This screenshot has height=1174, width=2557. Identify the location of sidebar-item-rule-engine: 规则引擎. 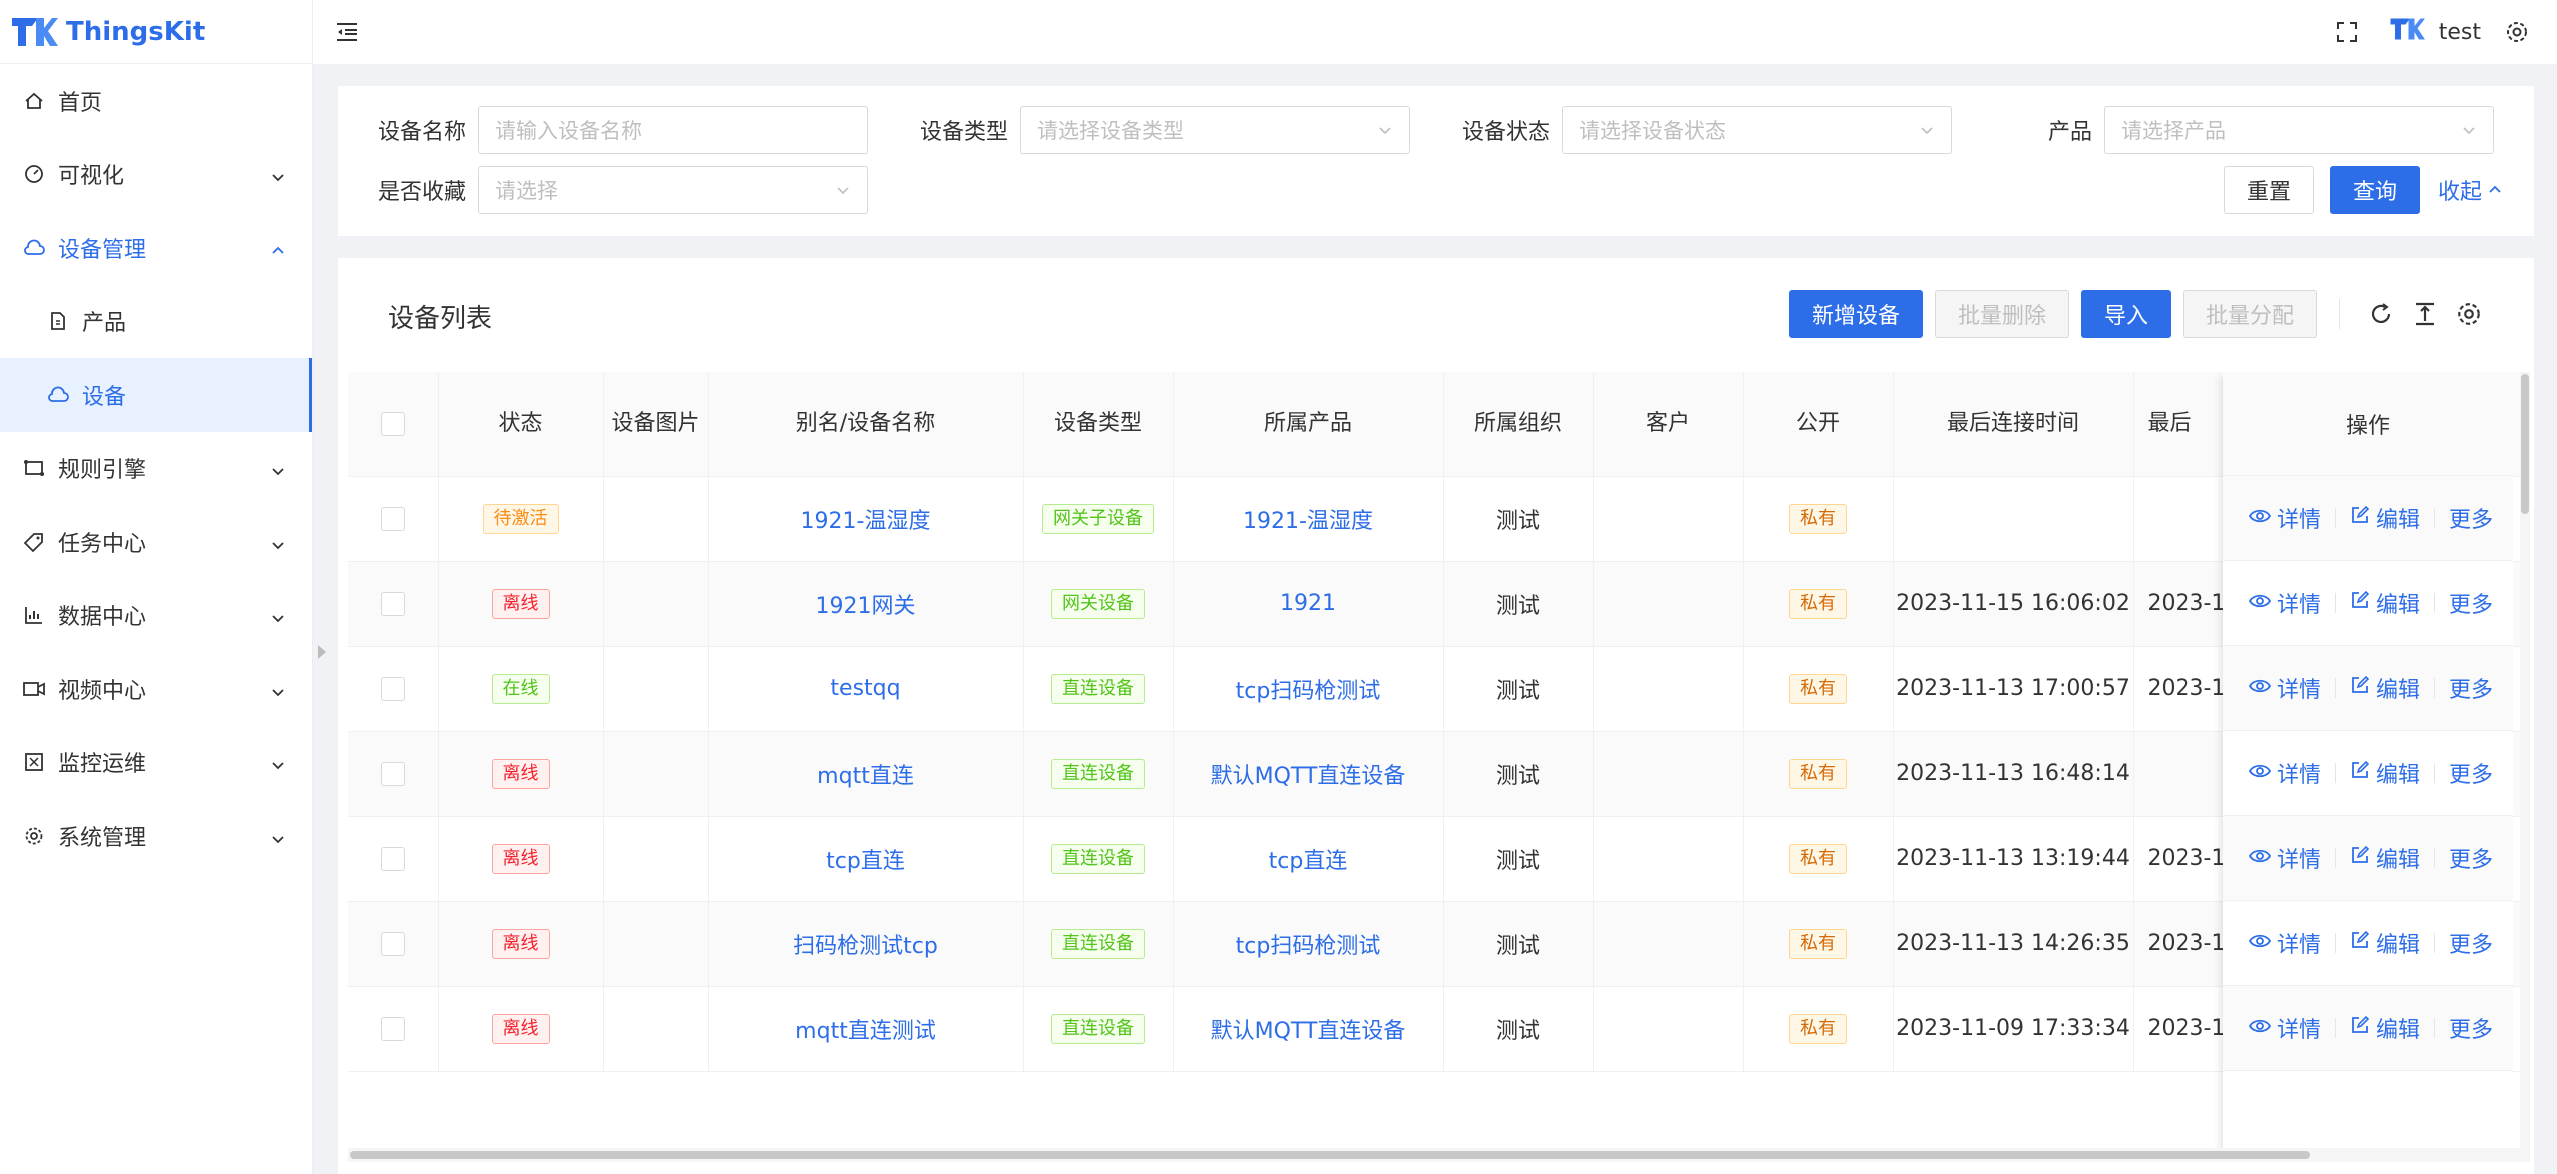
(156, 469).